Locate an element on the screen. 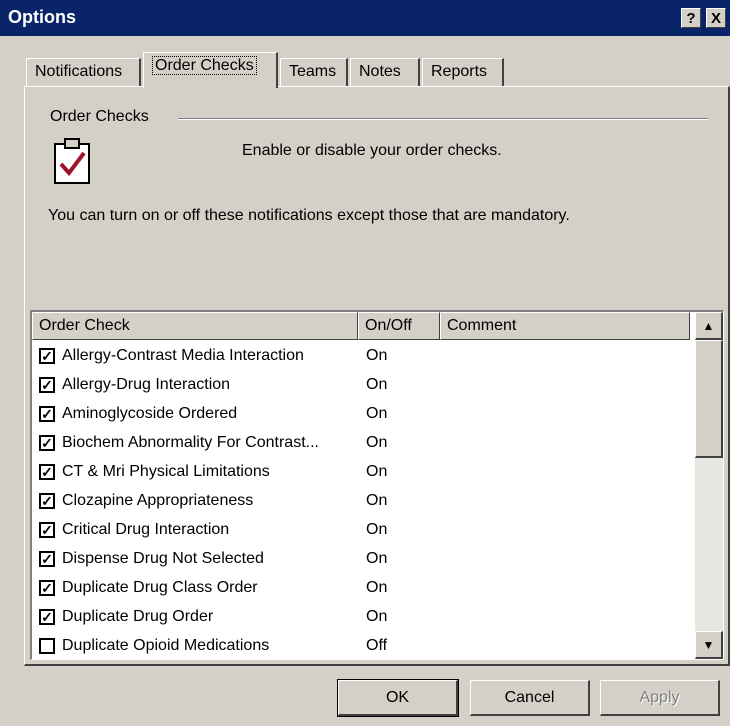 This screenshot has width=730, height=726. order-check-name: Critical Drug Interaction is located at coordinates (146, 529).